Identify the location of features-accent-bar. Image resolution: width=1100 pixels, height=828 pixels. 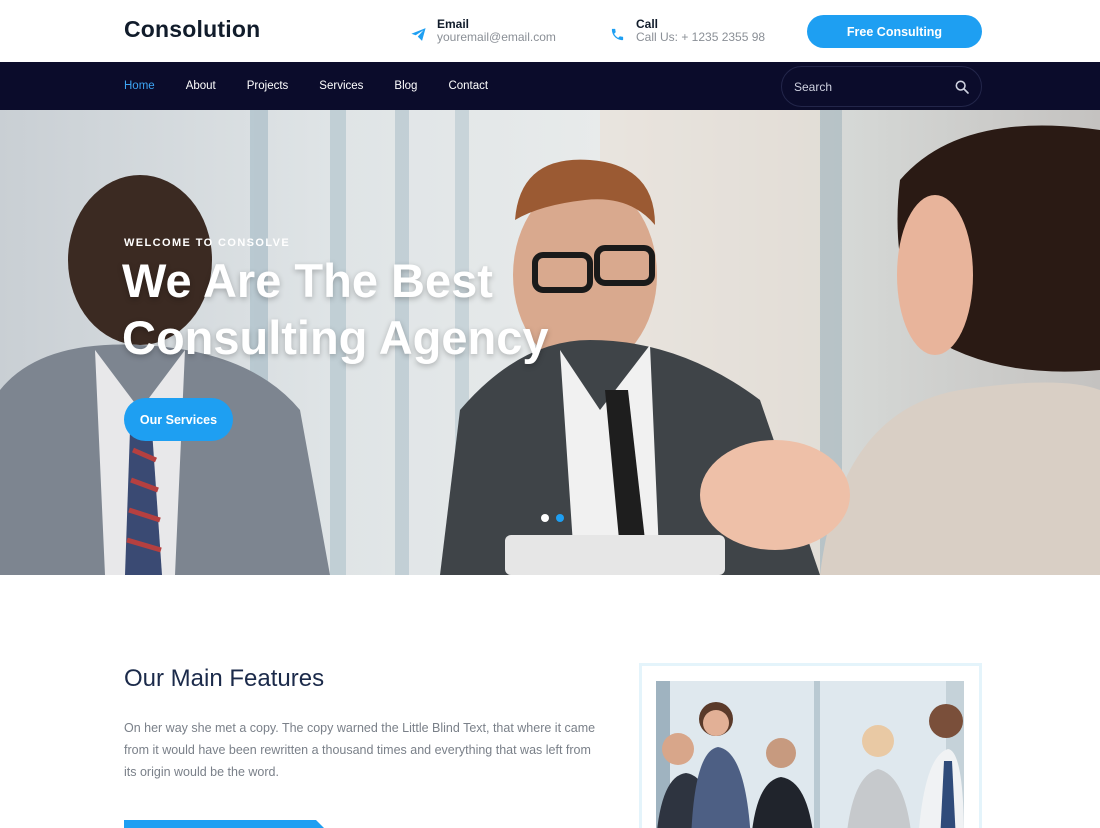
(224, 824).